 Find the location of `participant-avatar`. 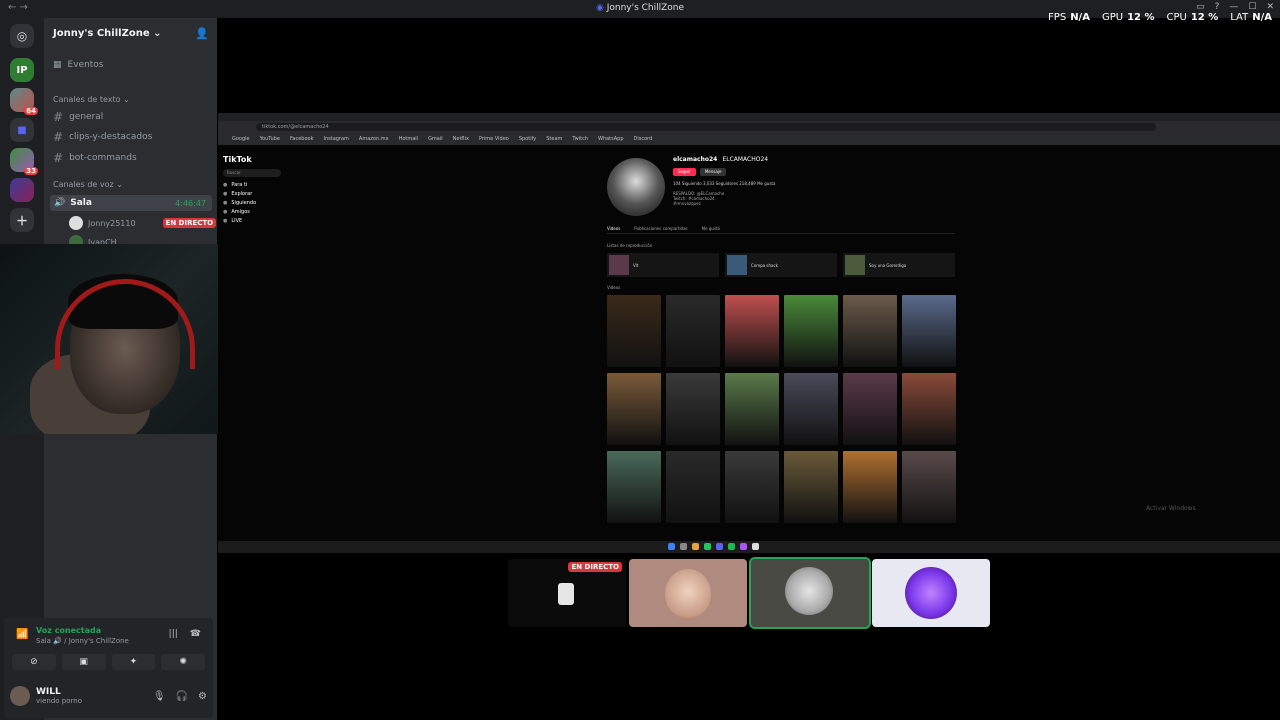

participant-avatar is located at coordinates (931, 593).